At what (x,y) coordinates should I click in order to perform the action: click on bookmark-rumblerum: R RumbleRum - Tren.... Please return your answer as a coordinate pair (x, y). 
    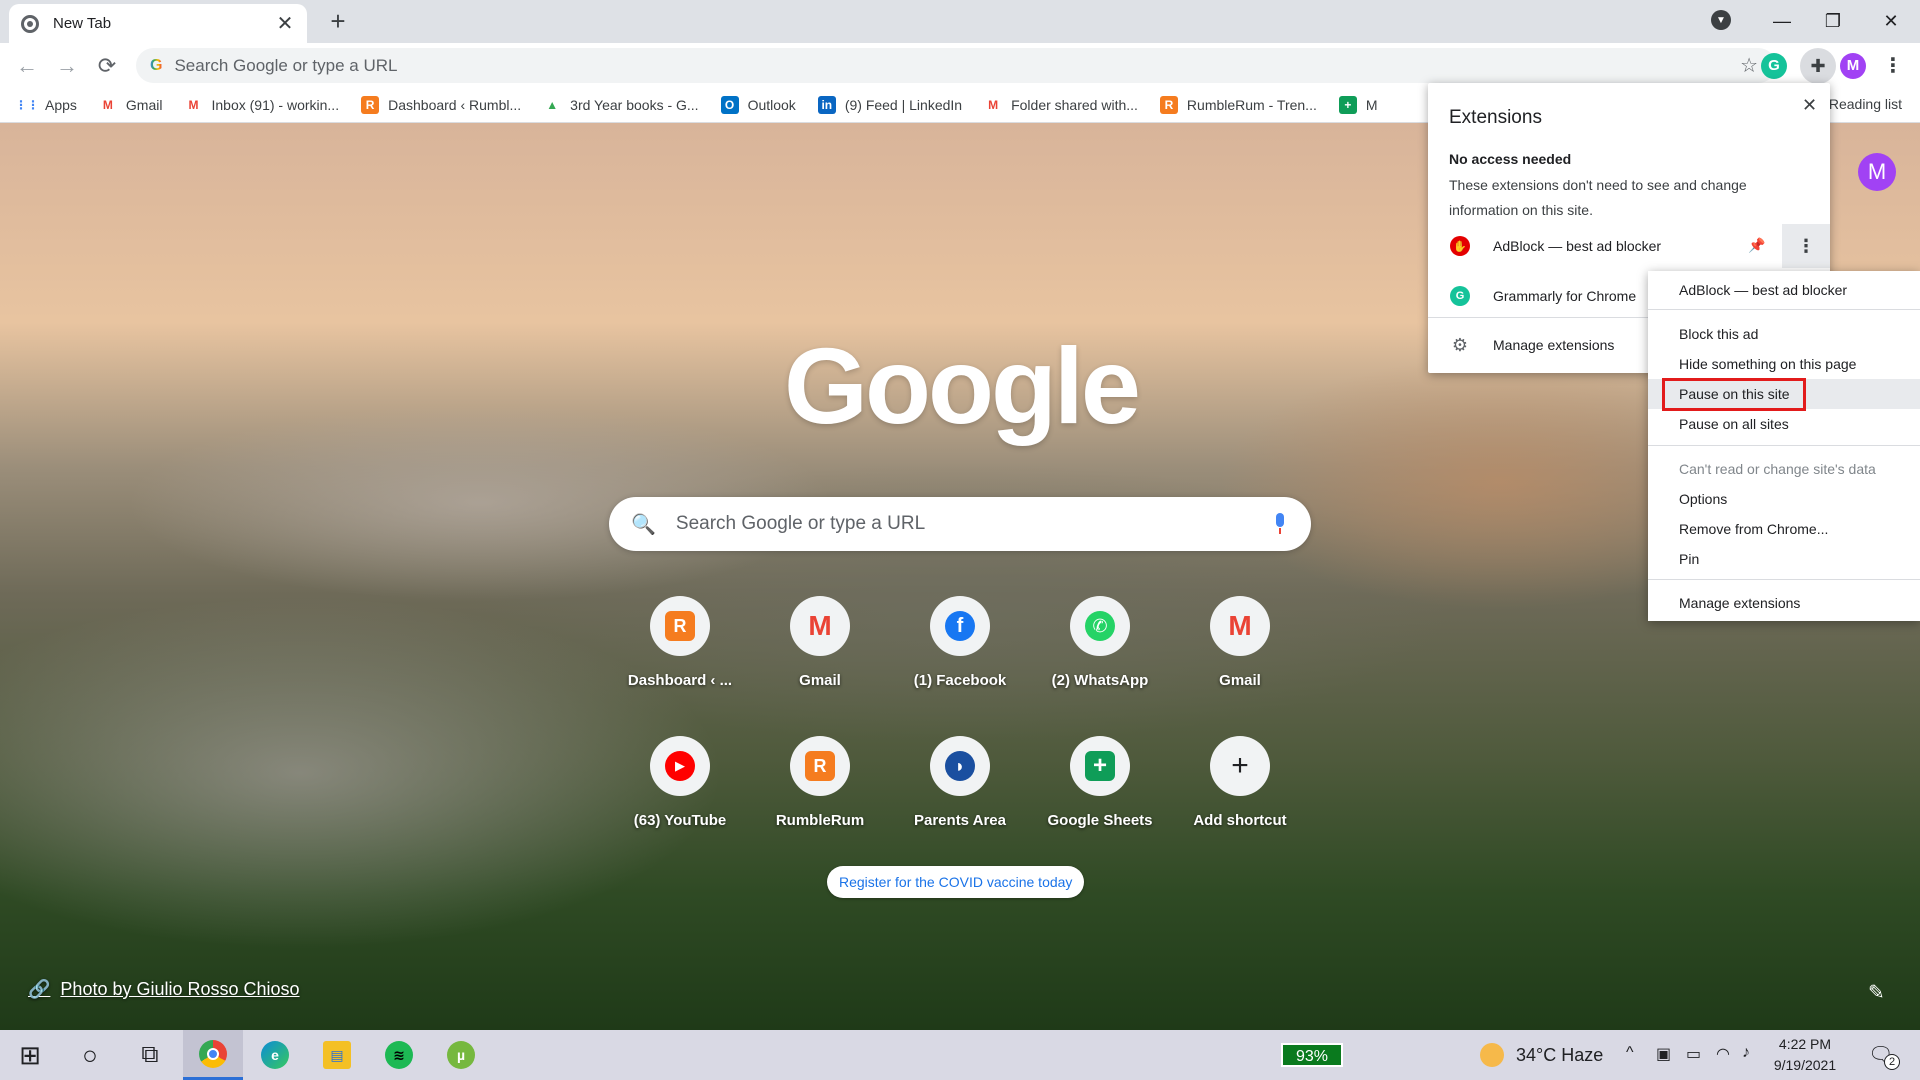
    Looking at the image, I should click on (1238, 105).